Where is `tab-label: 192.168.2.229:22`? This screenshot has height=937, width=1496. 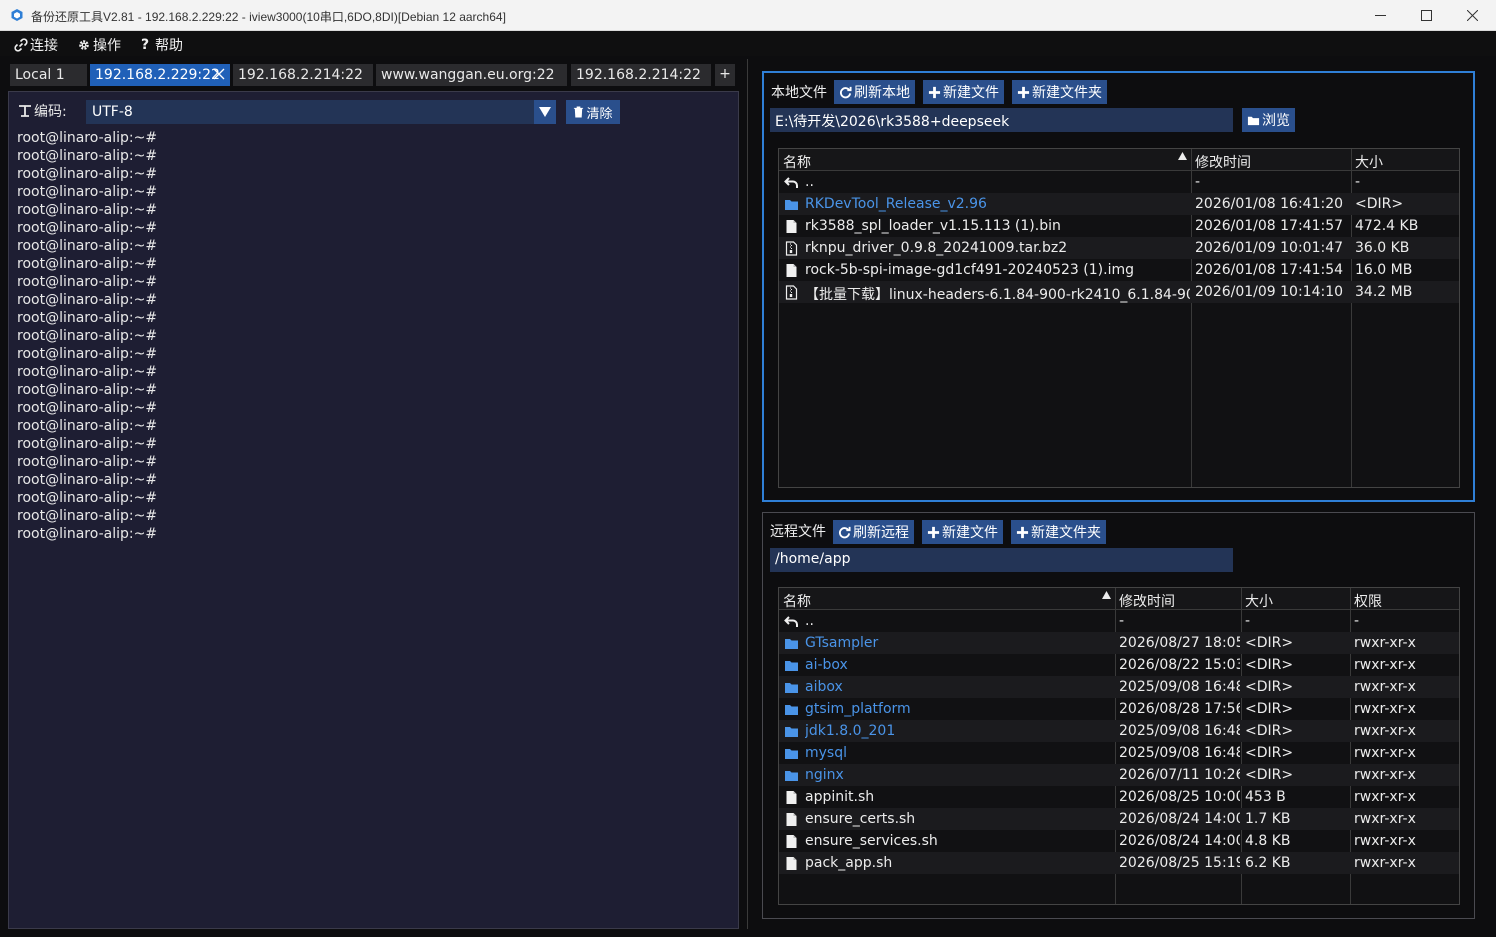 tab-label: 192.168.2.229:22 is located at coordinates (157, 75).